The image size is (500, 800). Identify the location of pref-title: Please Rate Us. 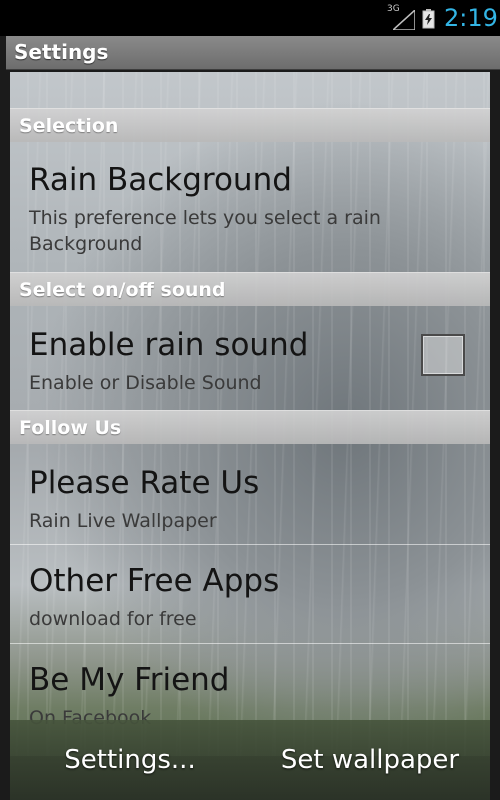
(144, 483).